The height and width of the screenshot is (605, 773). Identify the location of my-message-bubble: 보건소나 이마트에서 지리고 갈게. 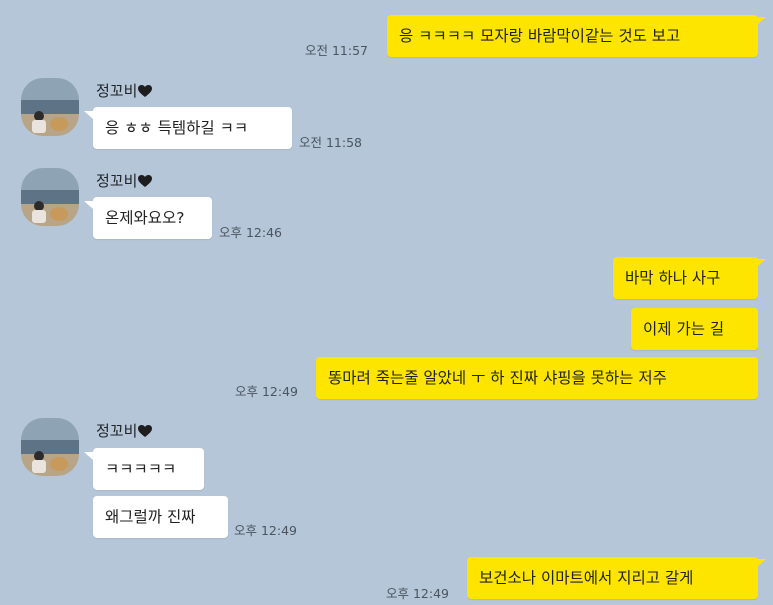
(612, 578).